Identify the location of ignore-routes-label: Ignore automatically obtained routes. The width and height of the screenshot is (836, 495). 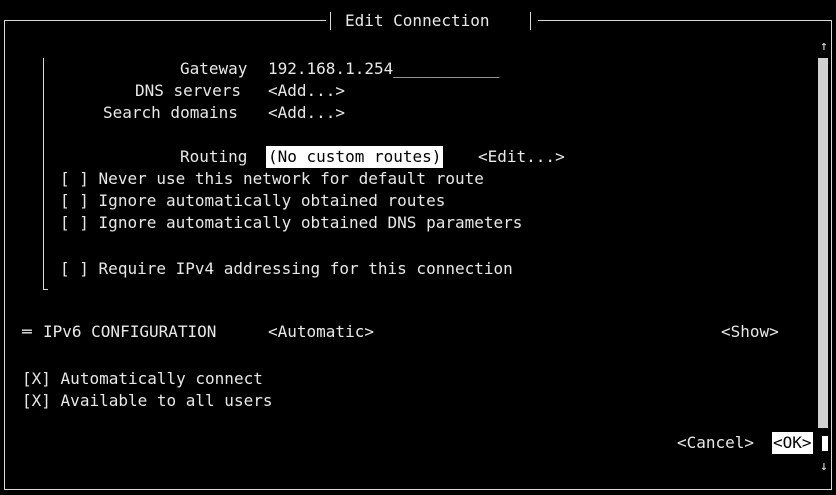
(272, 200).